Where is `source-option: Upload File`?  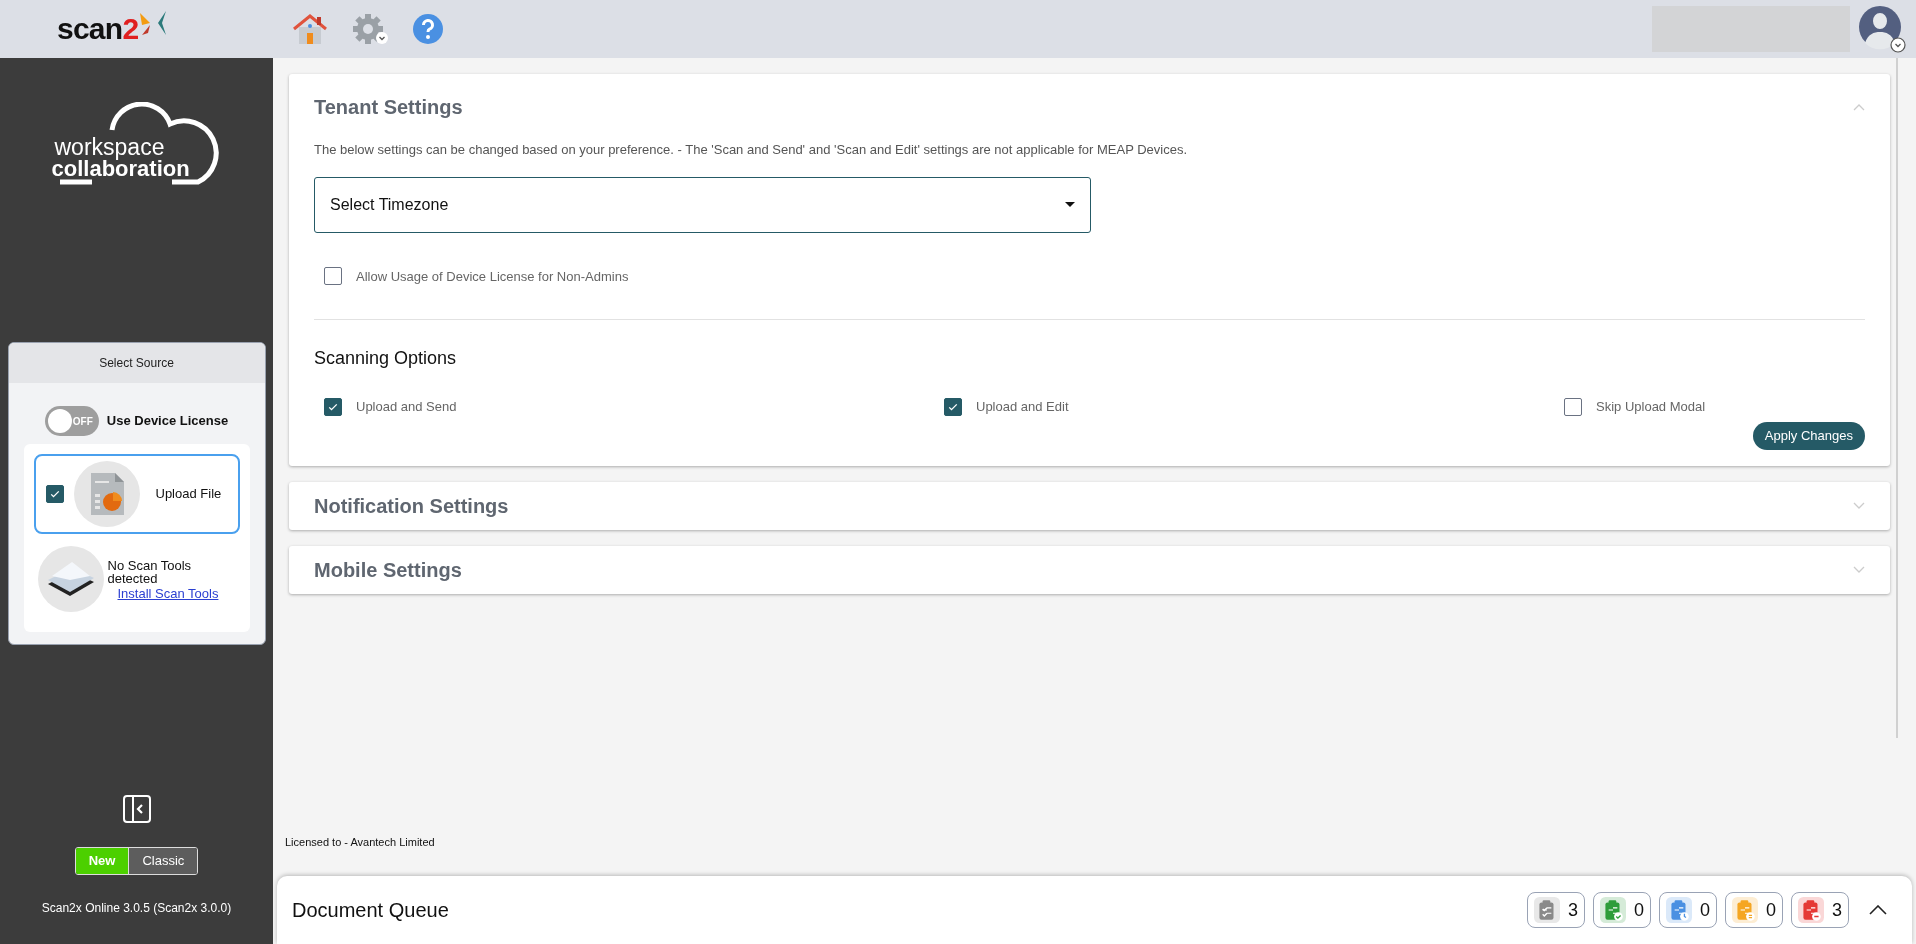
source-option: Upload File is located at coordinates (136, 494).